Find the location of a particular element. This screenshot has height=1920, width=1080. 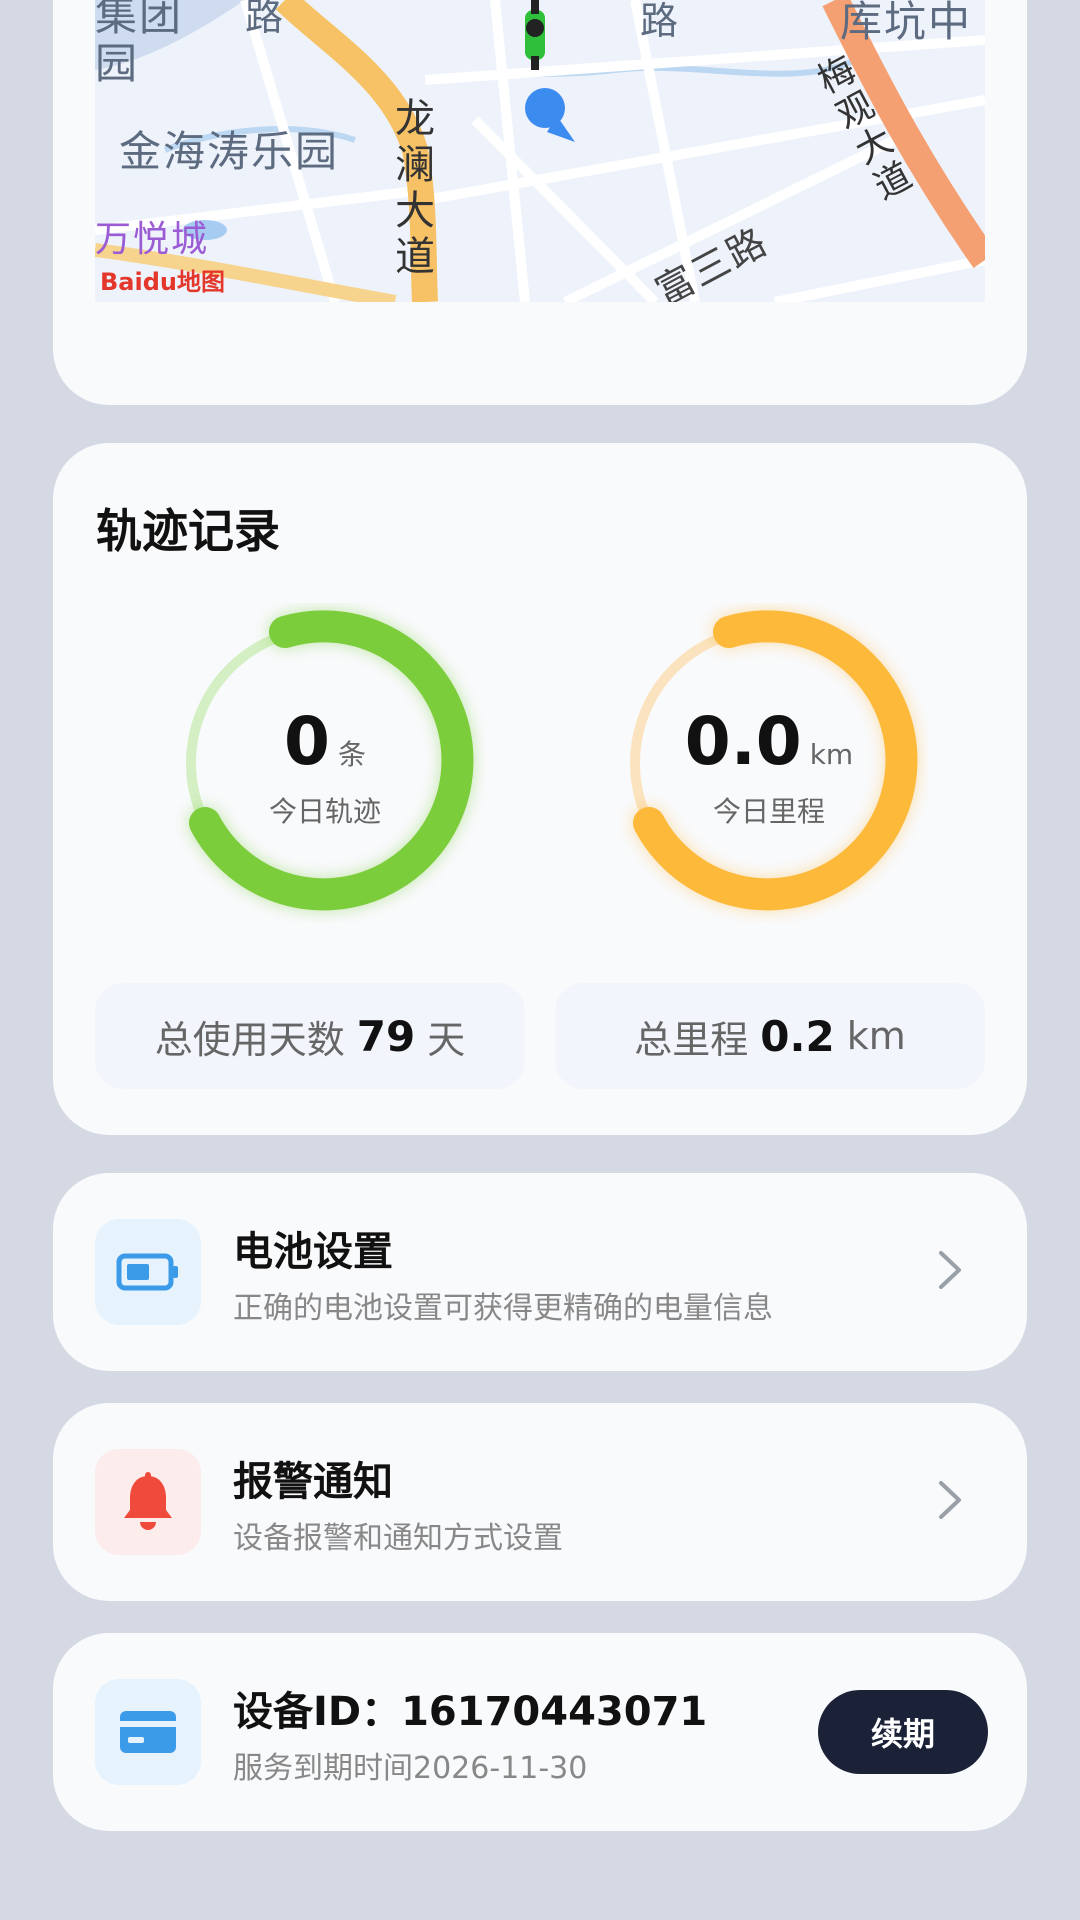

battery-settings-subtitle: 正确的电池设置可获得更精确的电量信息 is located at coordinates (503, 1308).